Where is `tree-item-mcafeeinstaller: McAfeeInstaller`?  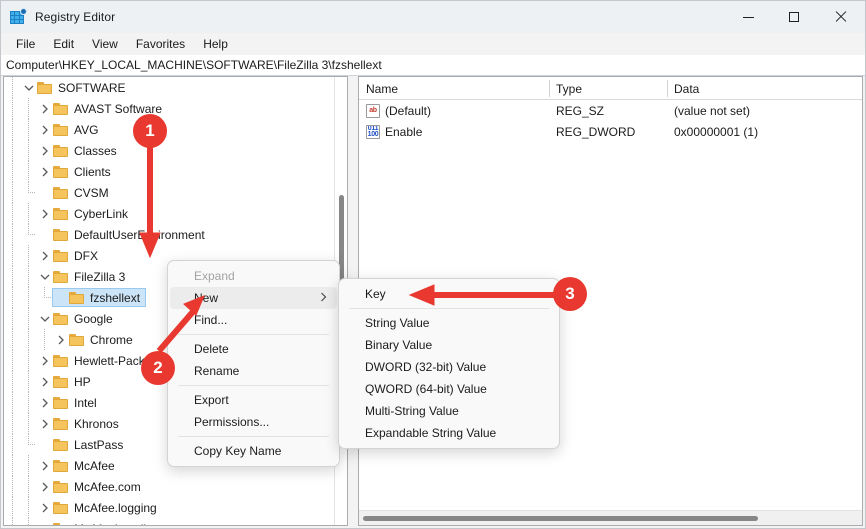 tree-item-mcafeeinstaller: McAfeeInstaller is located at coordinates (169, 522).